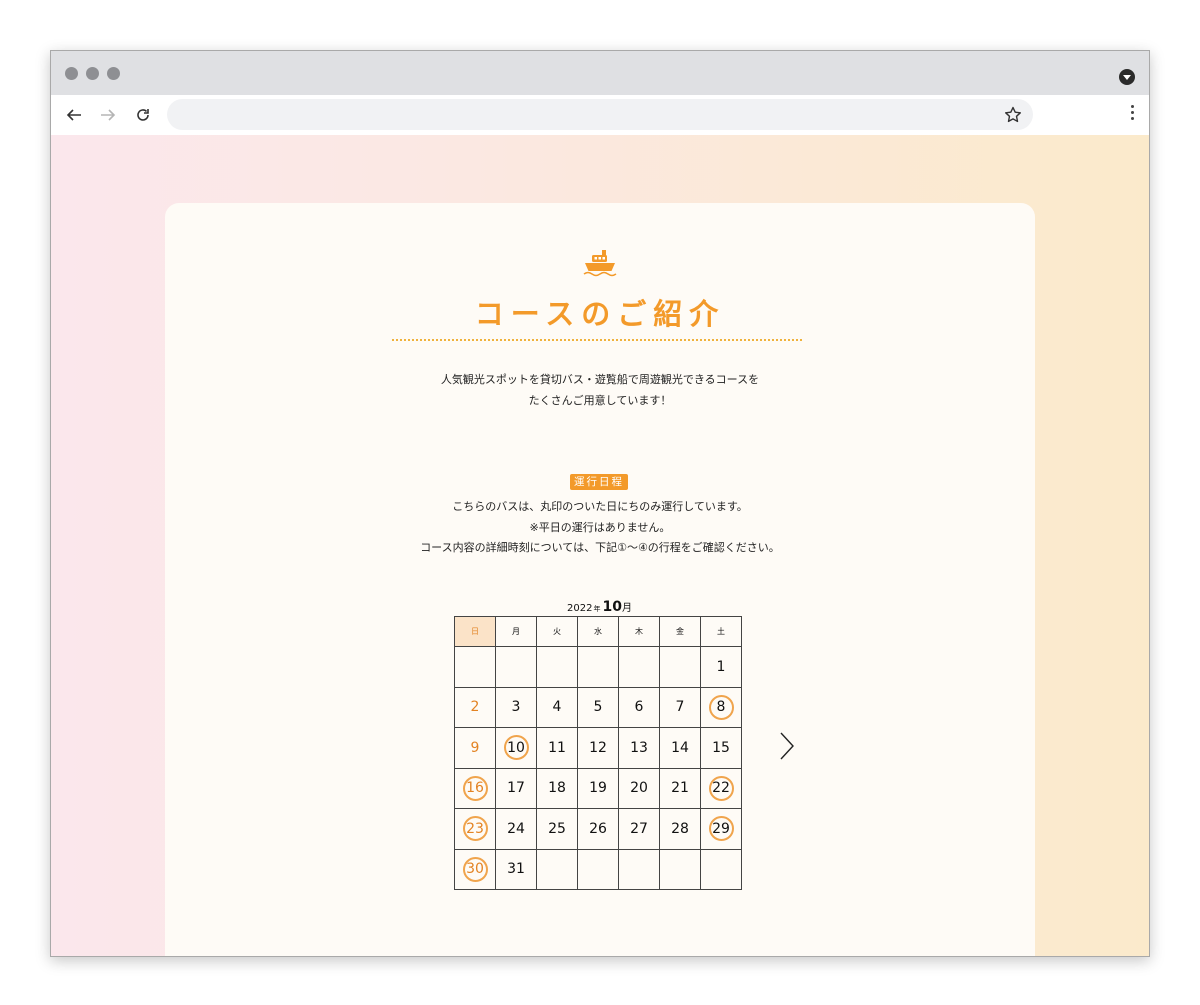 This screenshot has height=1005, width=1200. I want to click on day-number: 5, so click(598, 707).